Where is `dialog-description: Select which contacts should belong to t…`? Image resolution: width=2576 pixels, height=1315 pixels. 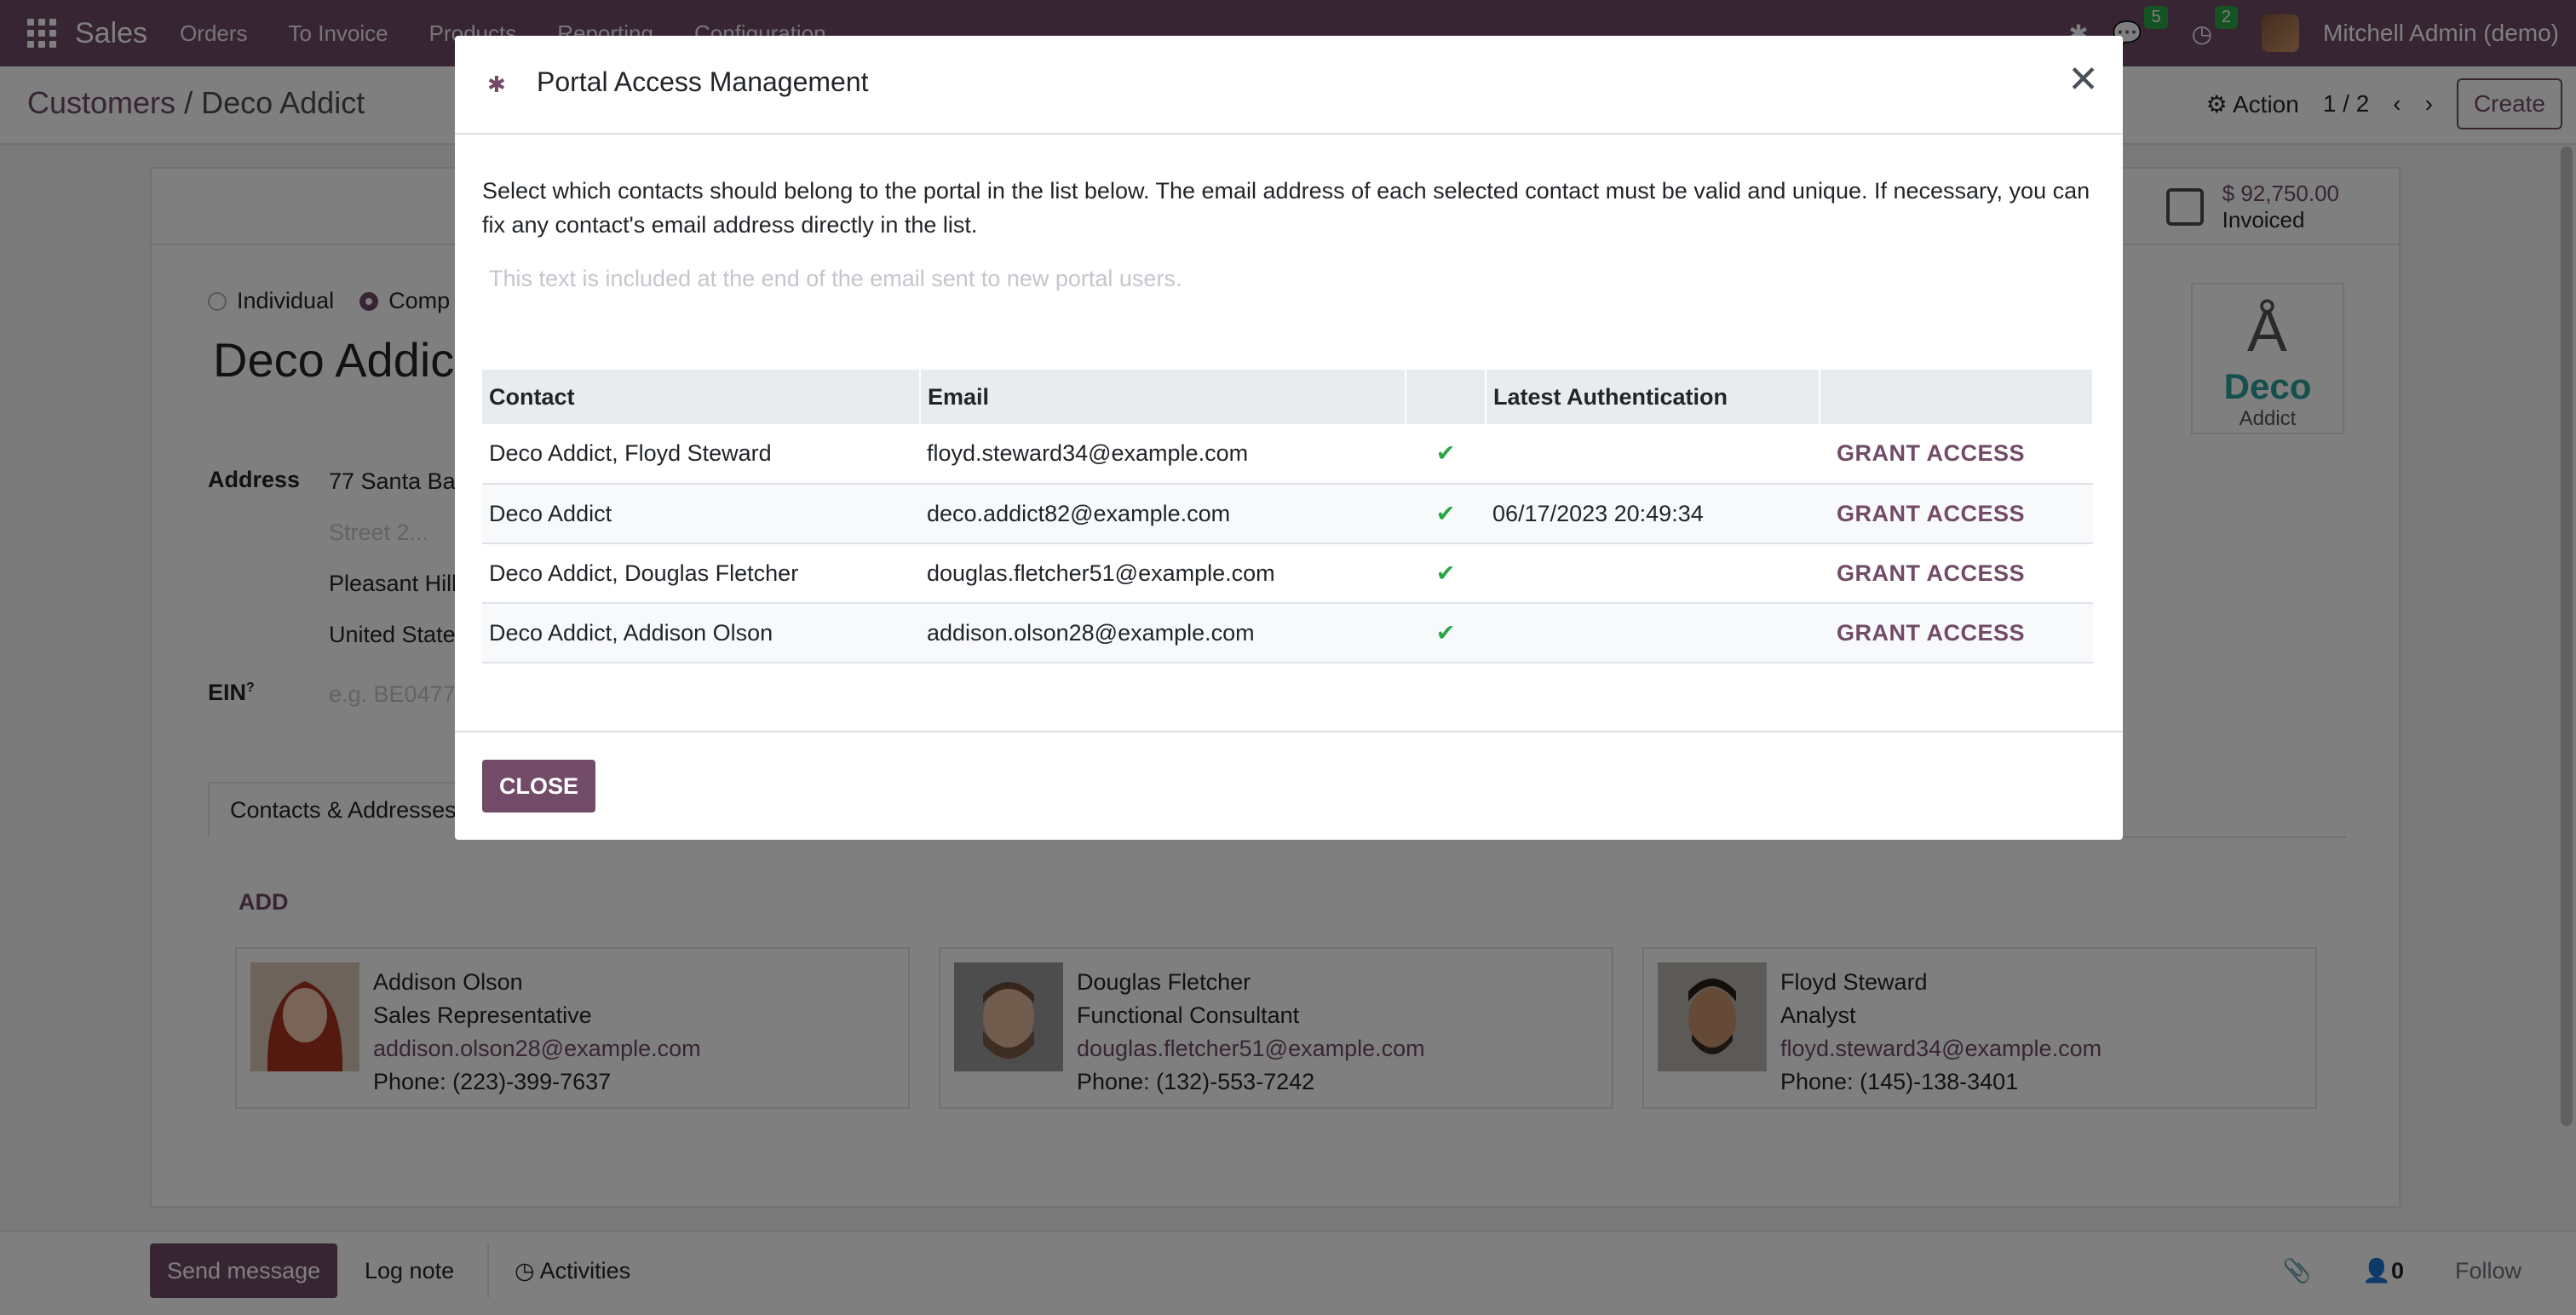 dialog-description: Select which contacts should belong to t… is located at coordinates (1286, 208).